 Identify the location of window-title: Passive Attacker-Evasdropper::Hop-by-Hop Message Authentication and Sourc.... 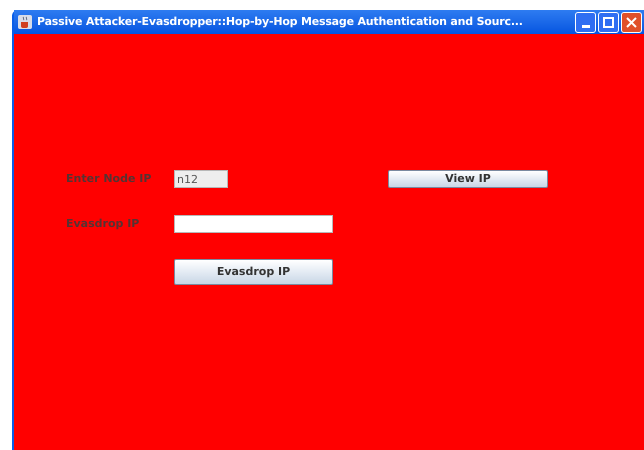
(280, 22).